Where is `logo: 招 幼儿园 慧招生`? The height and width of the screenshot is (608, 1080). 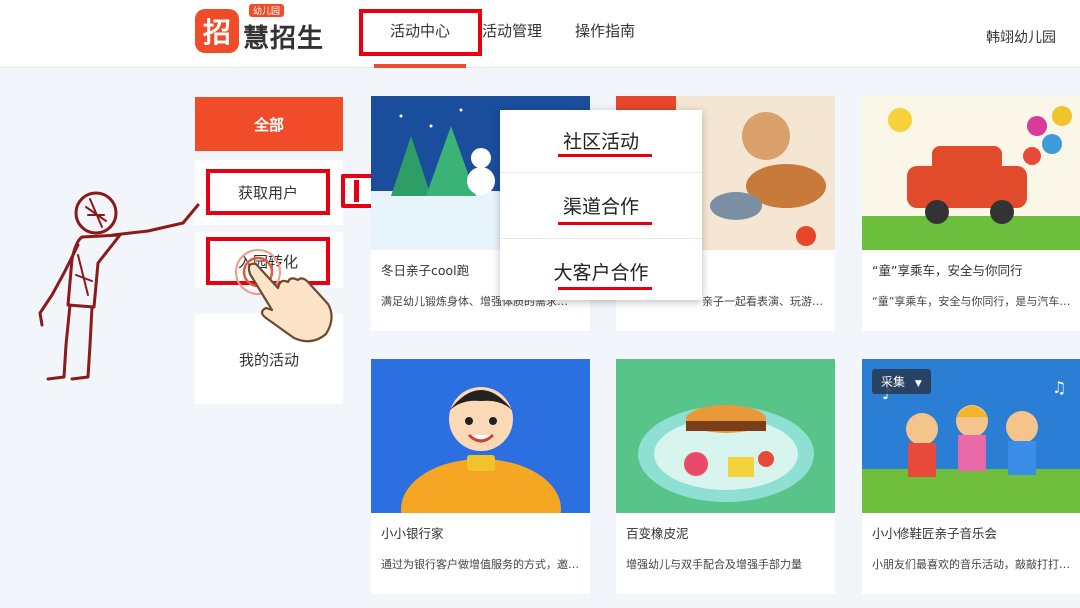 logo: 招 幼儿园 慧招生 is located at coordinates (260, 29).